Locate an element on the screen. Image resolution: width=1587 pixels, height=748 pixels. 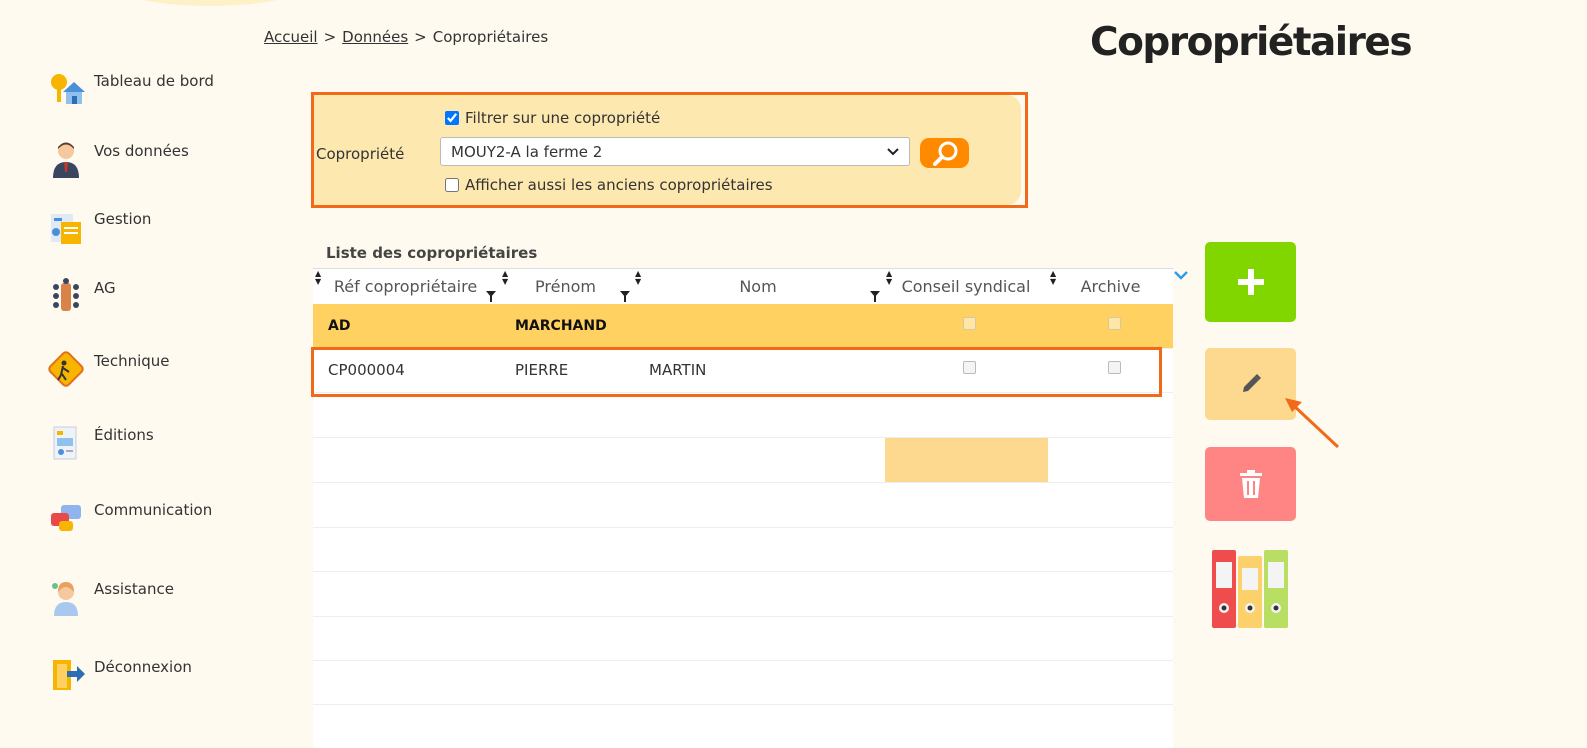
sidebar-item-your-data: Vos données is located at coordinates (118, 159).